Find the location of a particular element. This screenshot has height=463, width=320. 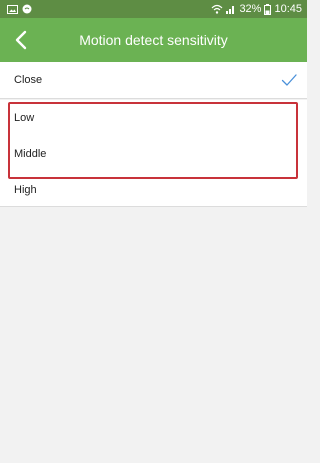

option-label: Low is located at coordinates (24, 118).